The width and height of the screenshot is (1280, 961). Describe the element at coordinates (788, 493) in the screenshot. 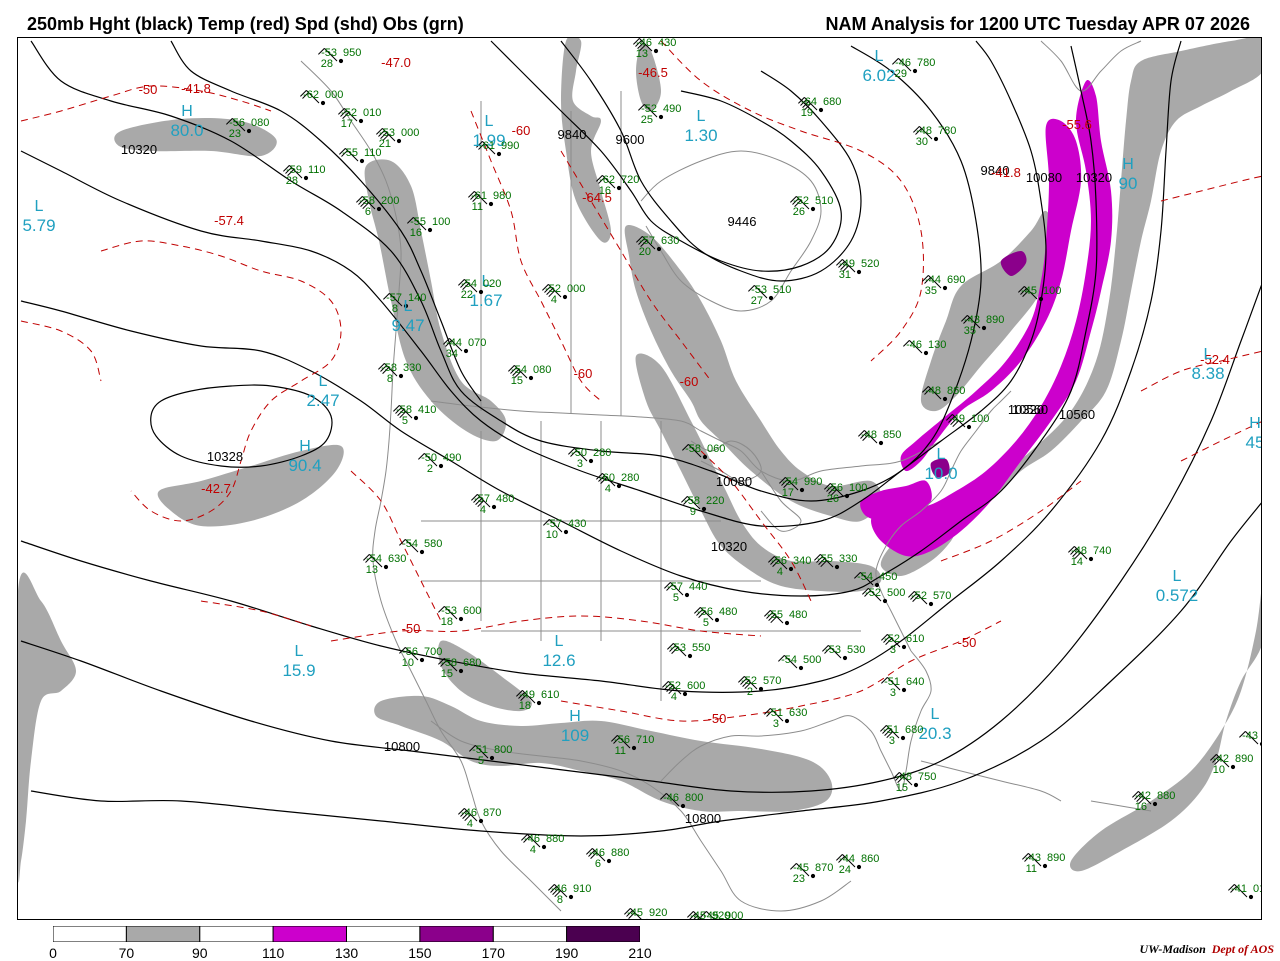

I see `obs-speed: 17` at that location.